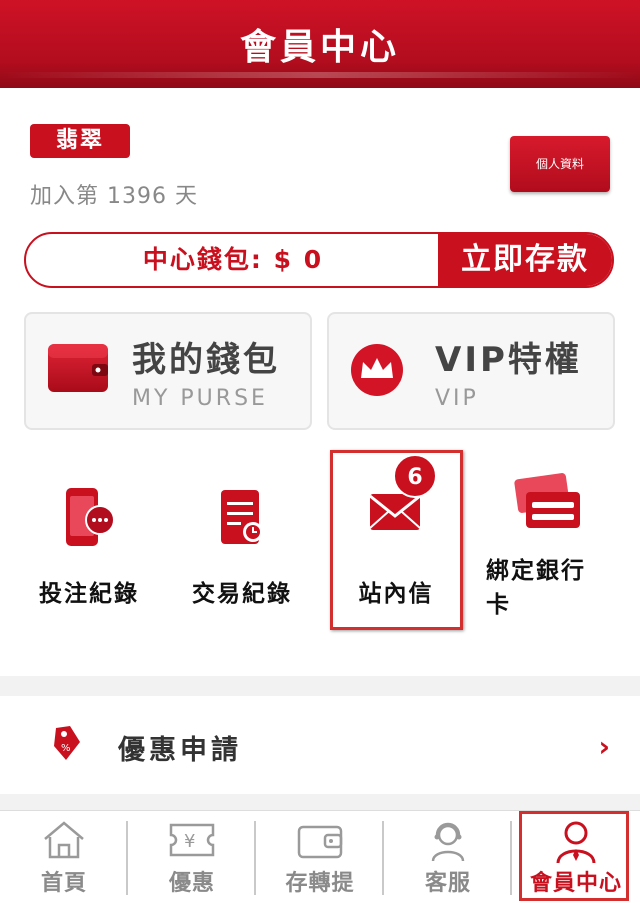 This screenshot has width=640, height=903. I want to click on bet-records-shortcut: 投注紀錄, so click(89, 540).